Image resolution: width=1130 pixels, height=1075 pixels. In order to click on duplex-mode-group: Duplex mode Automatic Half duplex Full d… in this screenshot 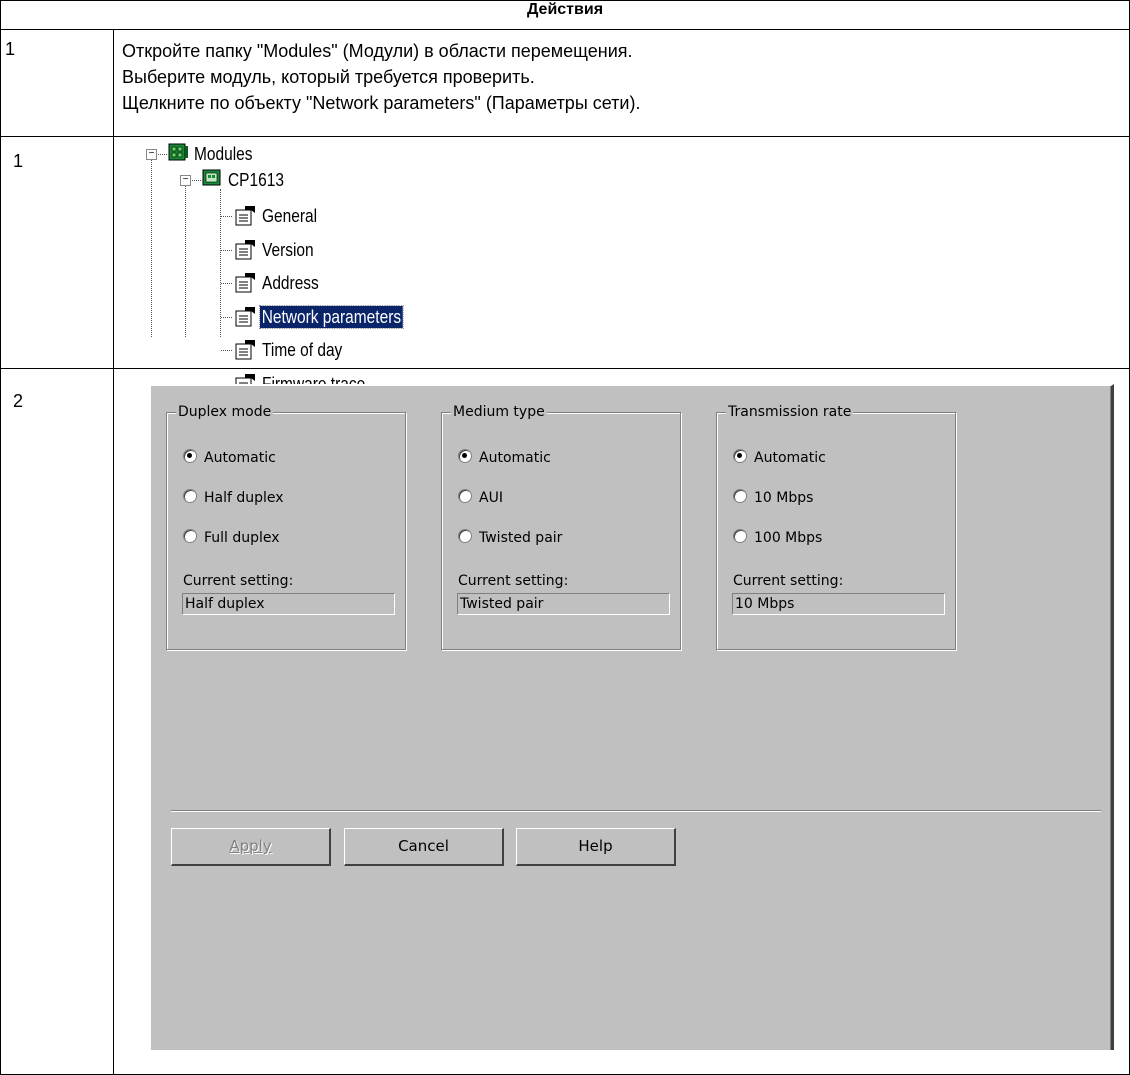, I will do `click(286, 527)`.